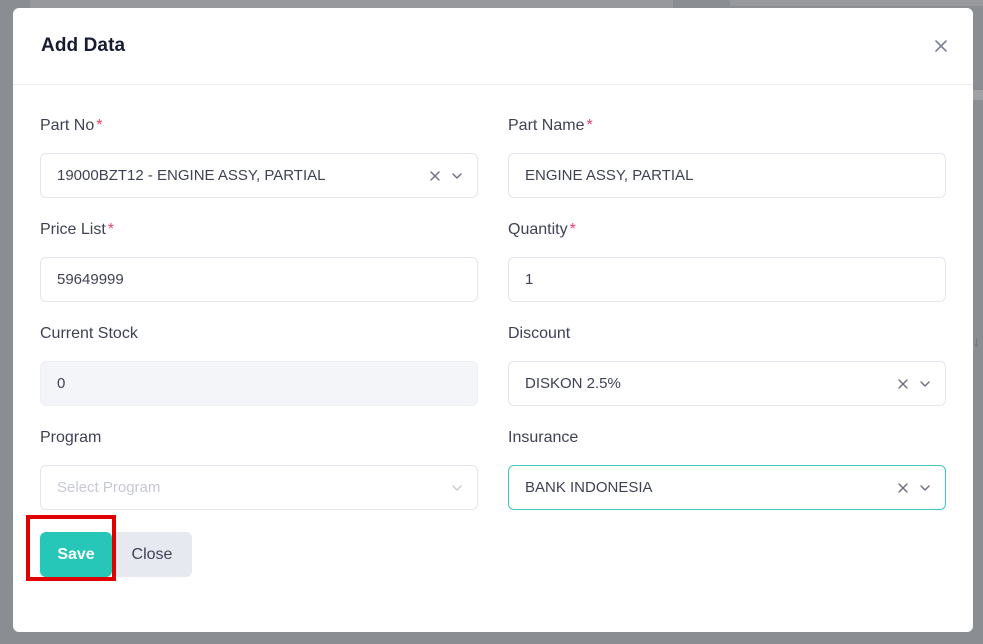  I want to click on current-stock-label: Current Stock, so click(89, 333).